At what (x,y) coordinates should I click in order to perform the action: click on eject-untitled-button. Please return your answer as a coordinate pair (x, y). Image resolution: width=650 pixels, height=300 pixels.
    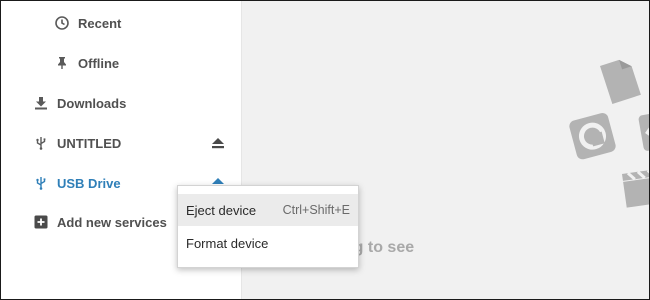
    Looking at the image, I should click on (218, 143).